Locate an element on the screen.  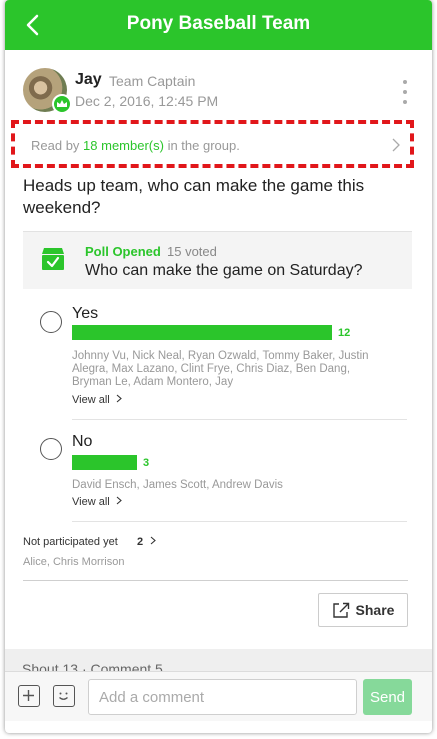
not-participated-names: Alice, Chris Morrison is located at coordinates (74, 562).